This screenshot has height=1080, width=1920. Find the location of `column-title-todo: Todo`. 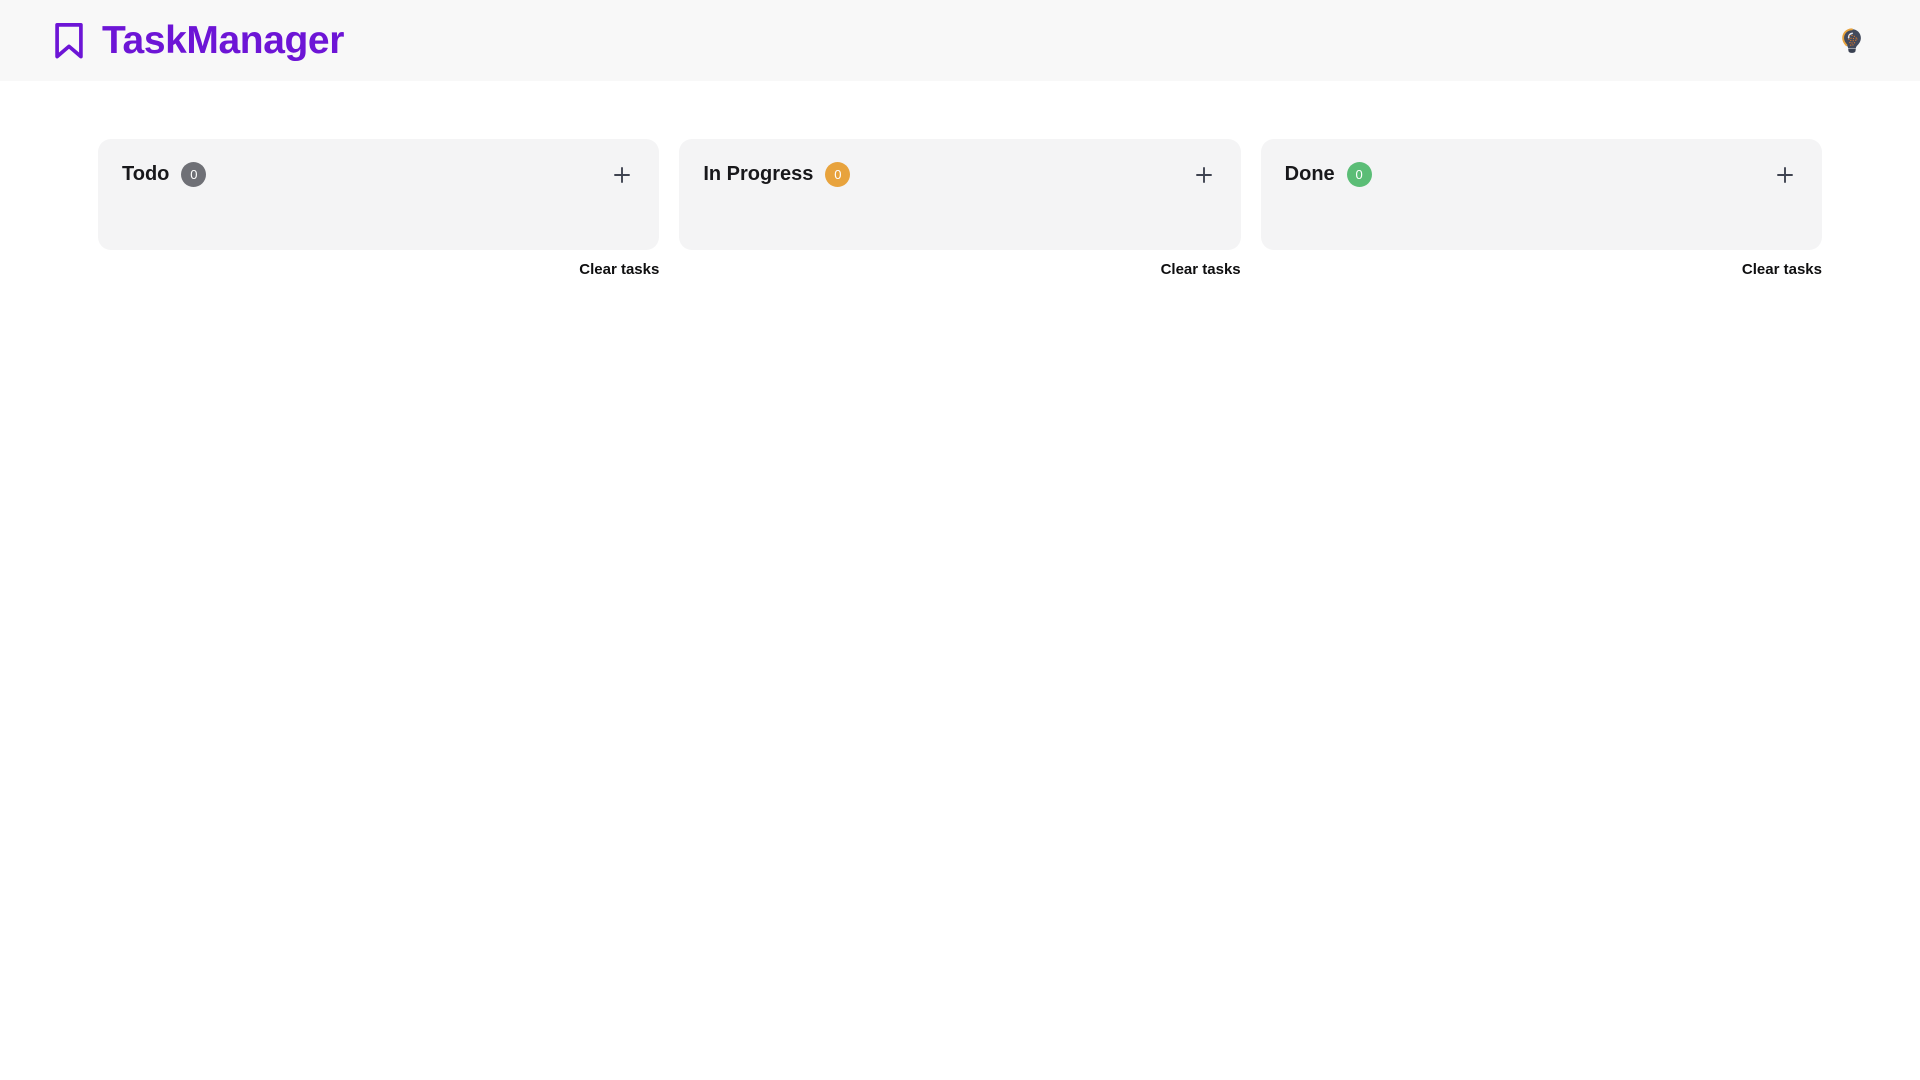

column-title-todo: Todo is located at coordinates (146, 174).